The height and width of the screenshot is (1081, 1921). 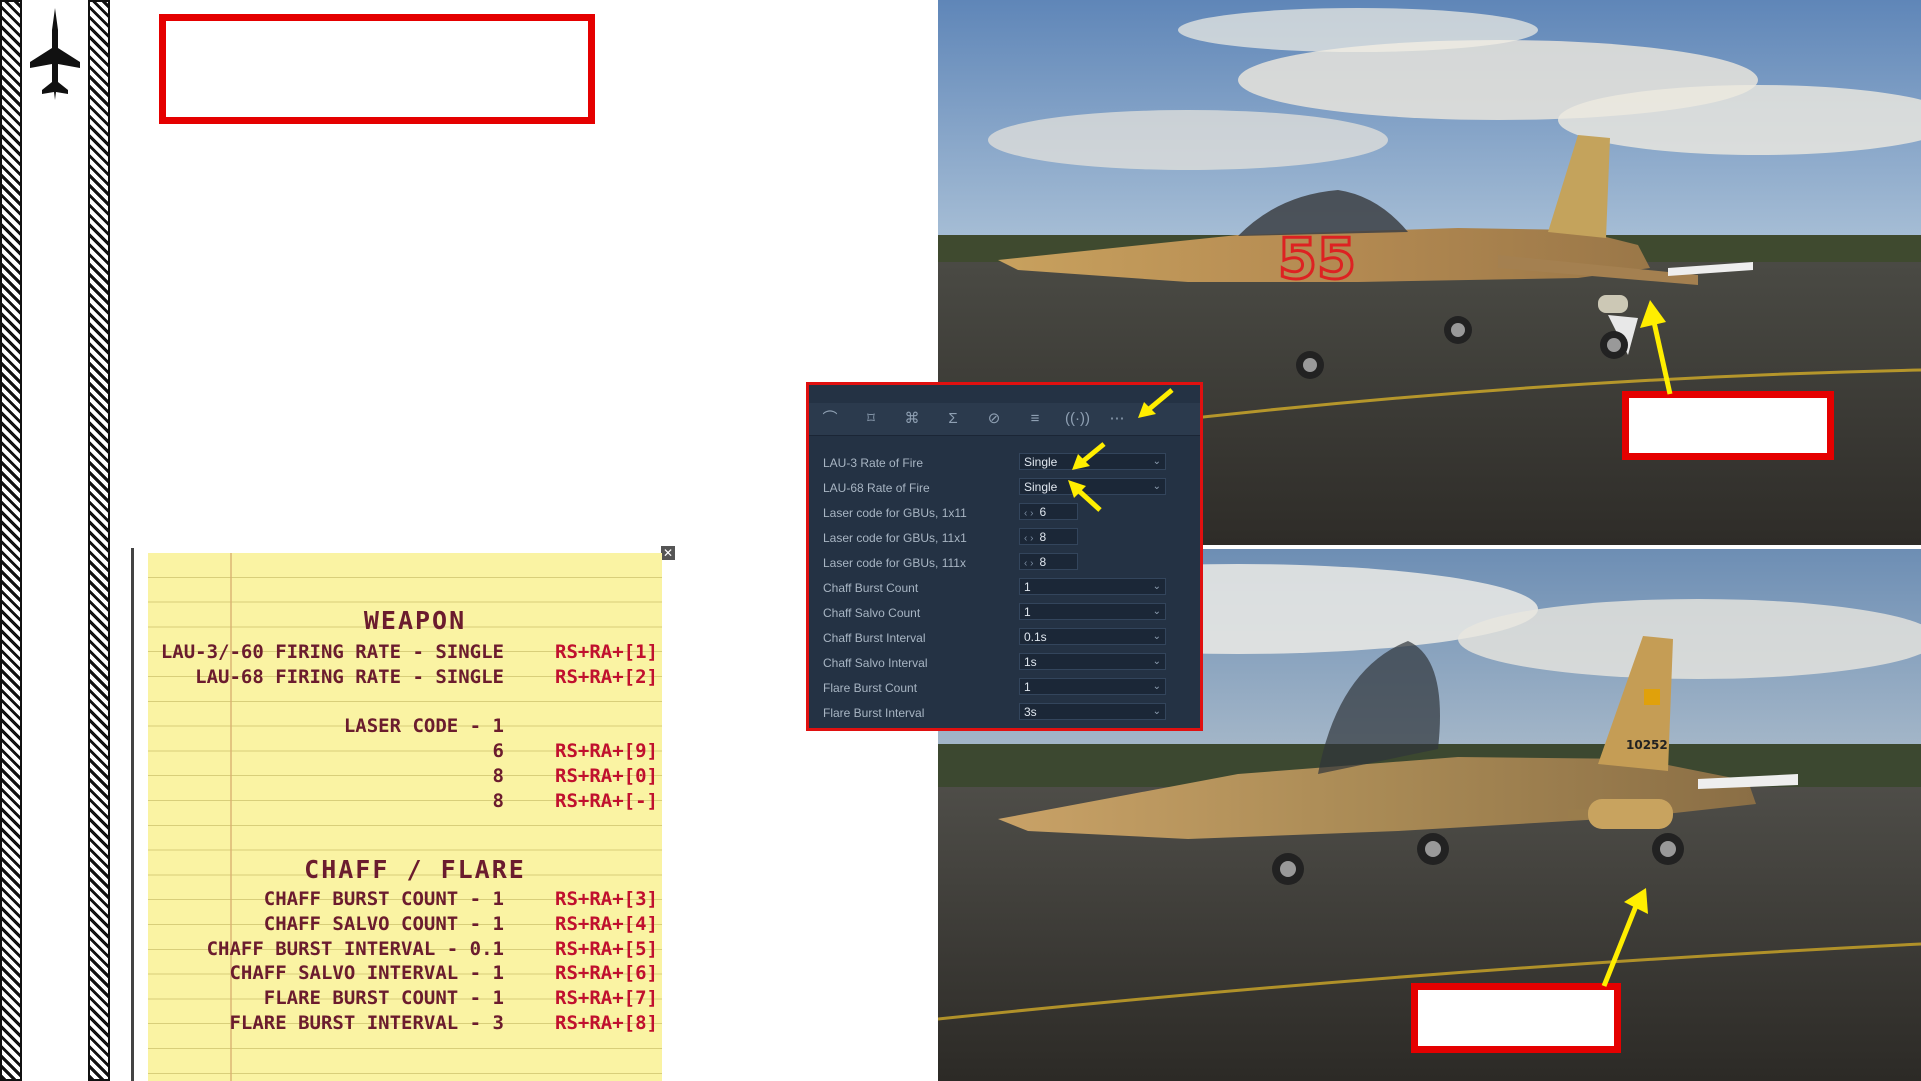 I want to click on kneeboard-chaff-label: CHAFF SALVO INTERVAL - 1, so click(x=366, y=973).